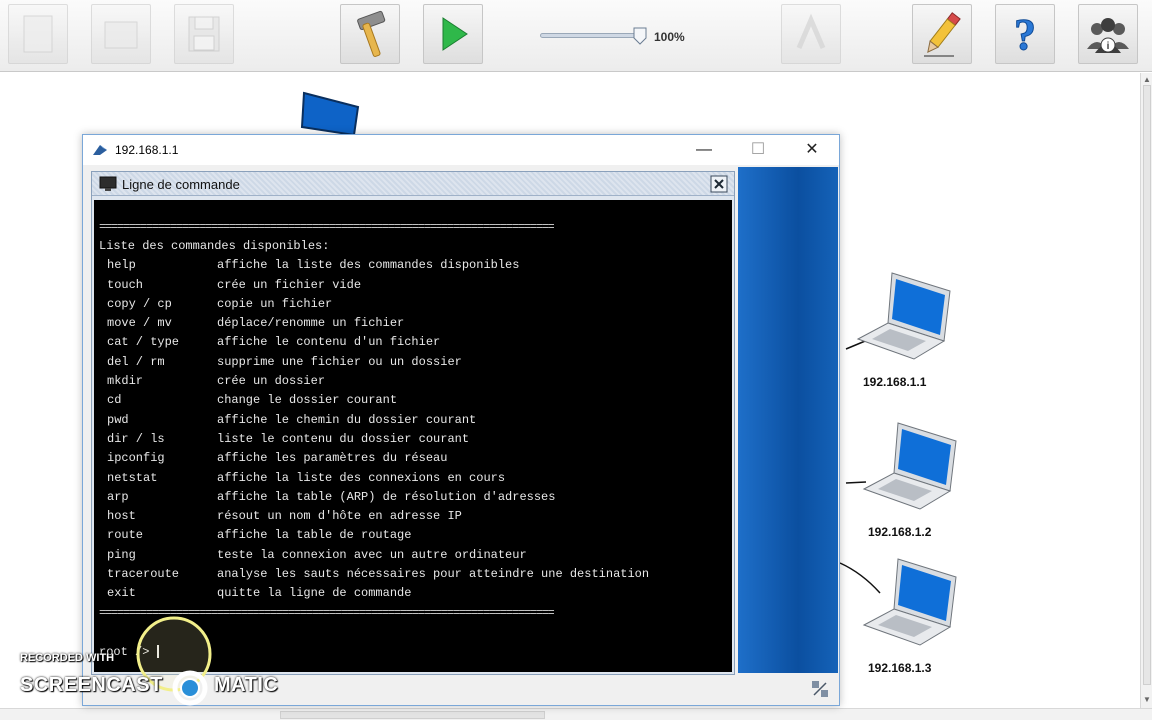 The height and width of the screenshot is (720, 1152). Describe the element at coordinates (100, 150) in the screenshot. I see `app-logo-icon` at that location.